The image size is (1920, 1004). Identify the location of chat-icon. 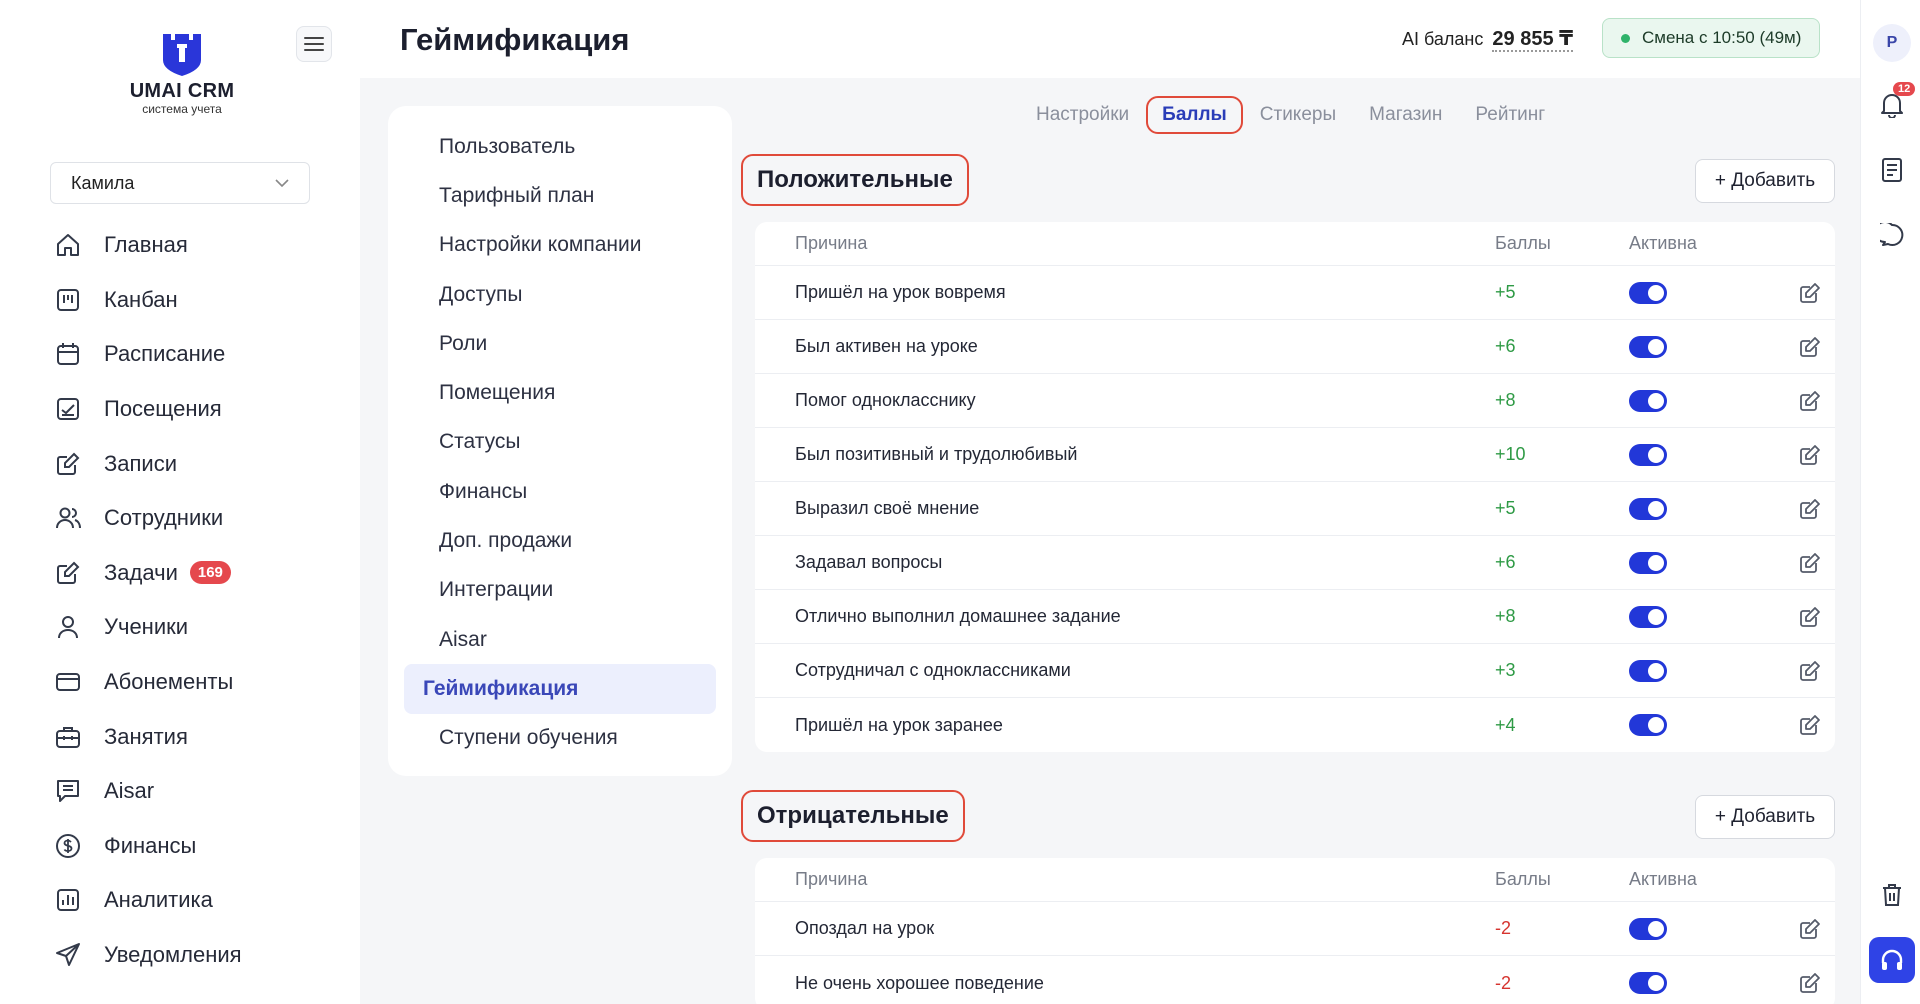
(1892, 235).